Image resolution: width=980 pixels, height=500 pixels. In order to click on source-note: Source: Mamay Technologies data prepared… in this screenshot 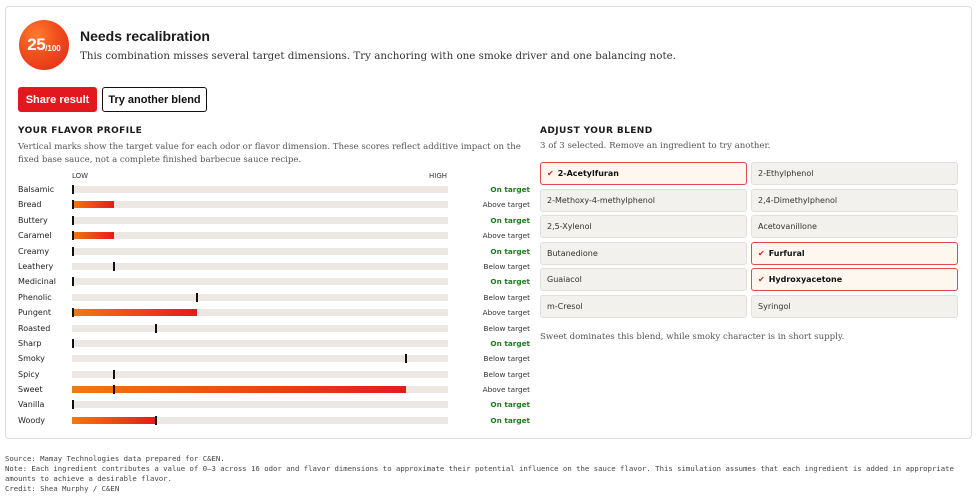, I will do `click(115, 458)`.